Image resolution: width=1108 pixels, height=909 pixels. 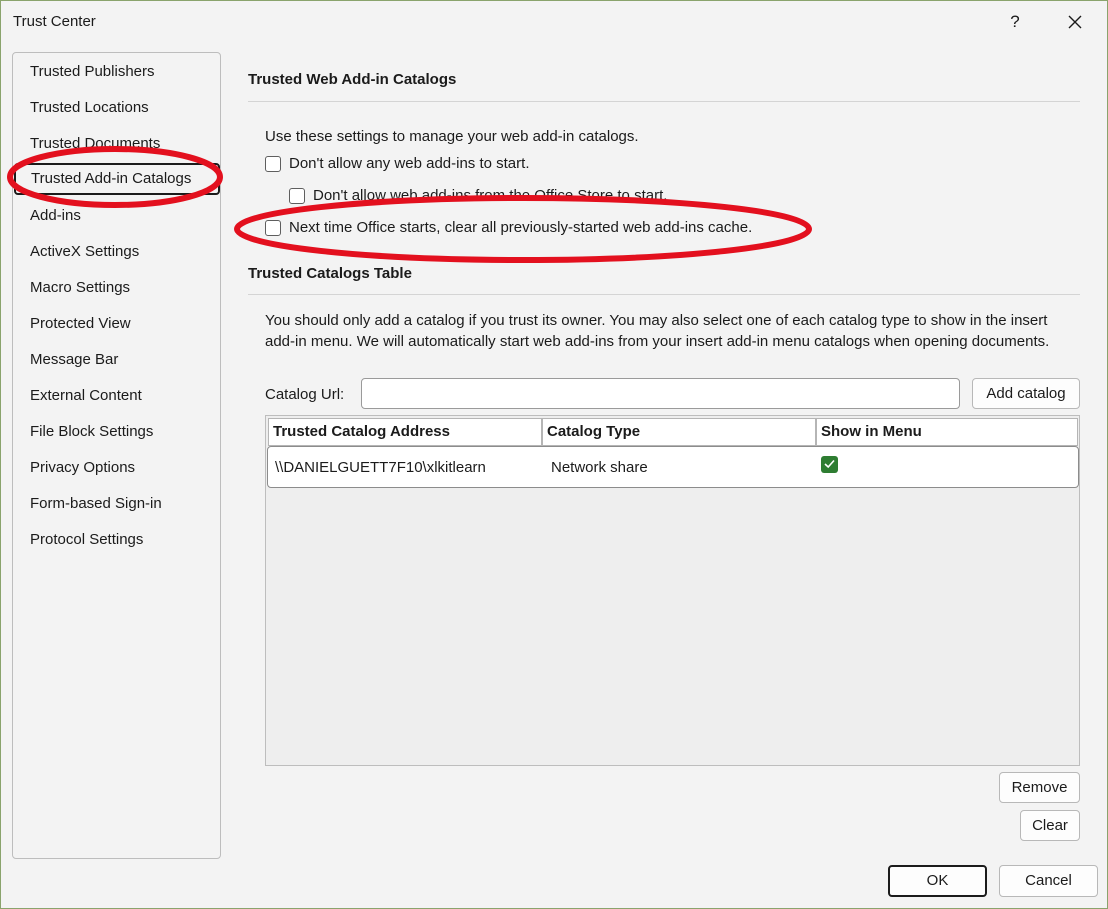 I want to click on web-catalogs-heading: Trusted Web Add-in Catalogs, so click(x=352, y=79).